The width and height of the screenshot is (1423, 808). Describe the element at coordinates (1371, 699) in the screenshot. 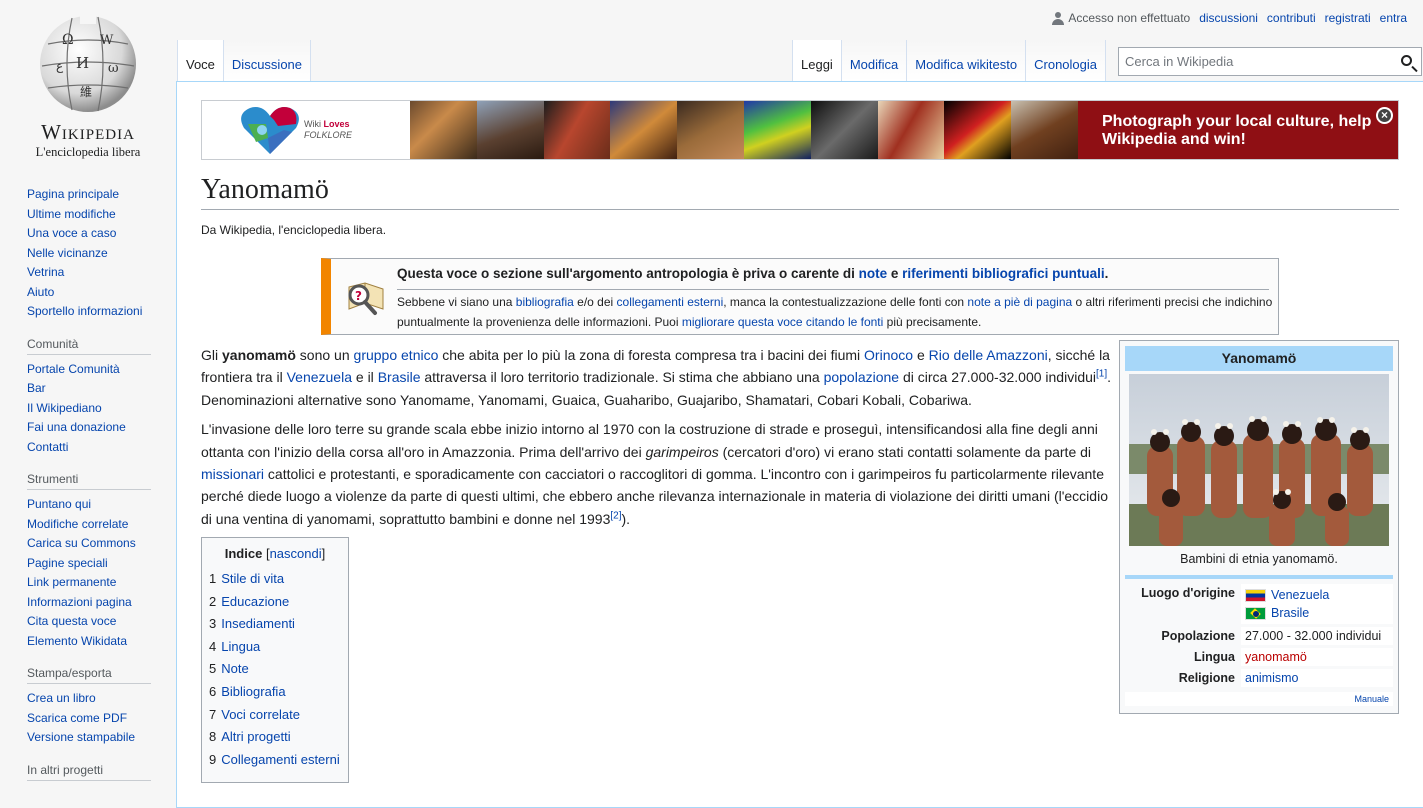

I see `infobox-manual-link: Manuale` at that location.